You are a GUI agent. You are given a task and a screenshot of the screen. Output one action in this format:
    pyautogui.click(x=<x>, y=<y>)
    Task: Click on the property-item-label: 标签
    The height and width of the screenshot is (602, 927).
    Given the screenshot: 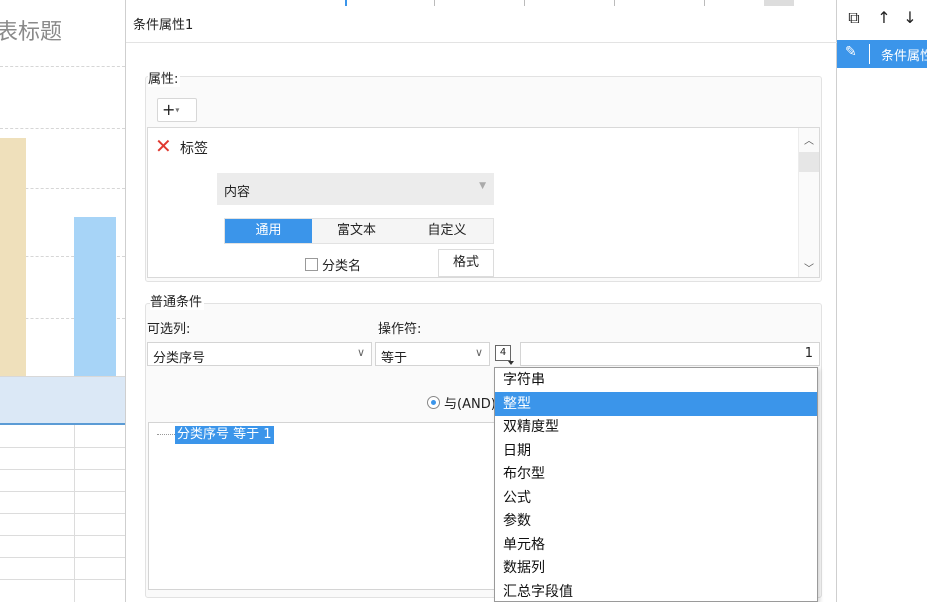 What is the action you would take?
    pyautogui.click(x=194, y=149)
    